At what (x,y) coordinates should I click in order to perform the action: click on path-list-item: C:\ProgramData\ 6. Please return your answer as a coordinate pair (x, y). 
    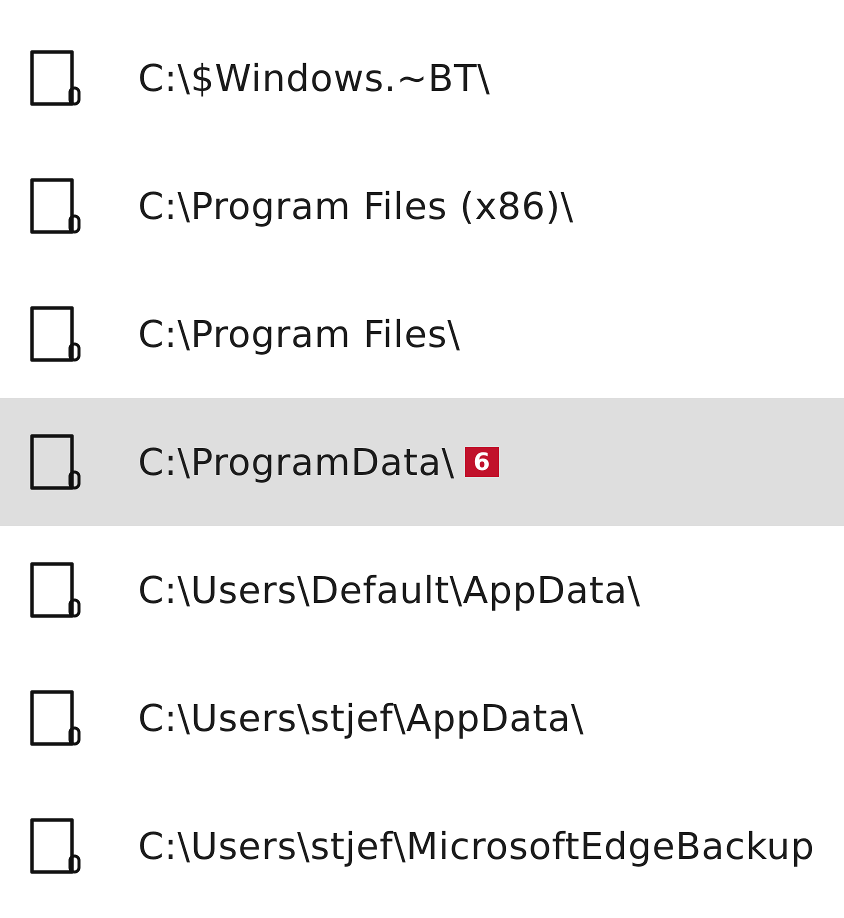
    Looking at the image, I should click on (422, 462).